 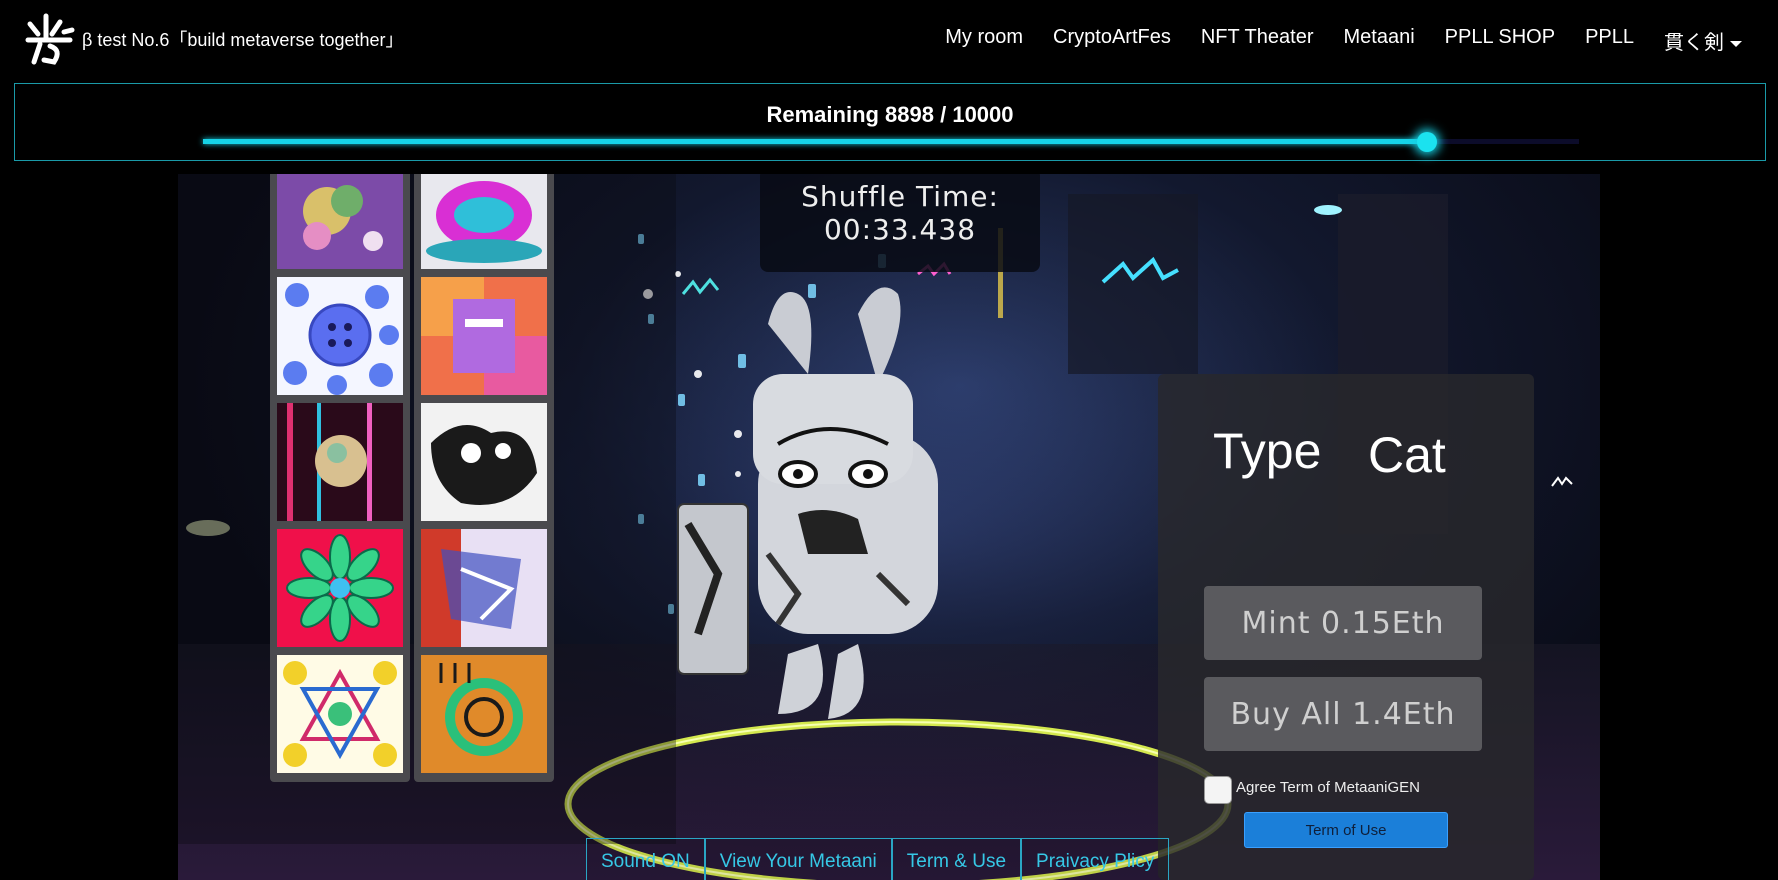 I want to click on nav-my-room: My room, so click(x=984, y=40).